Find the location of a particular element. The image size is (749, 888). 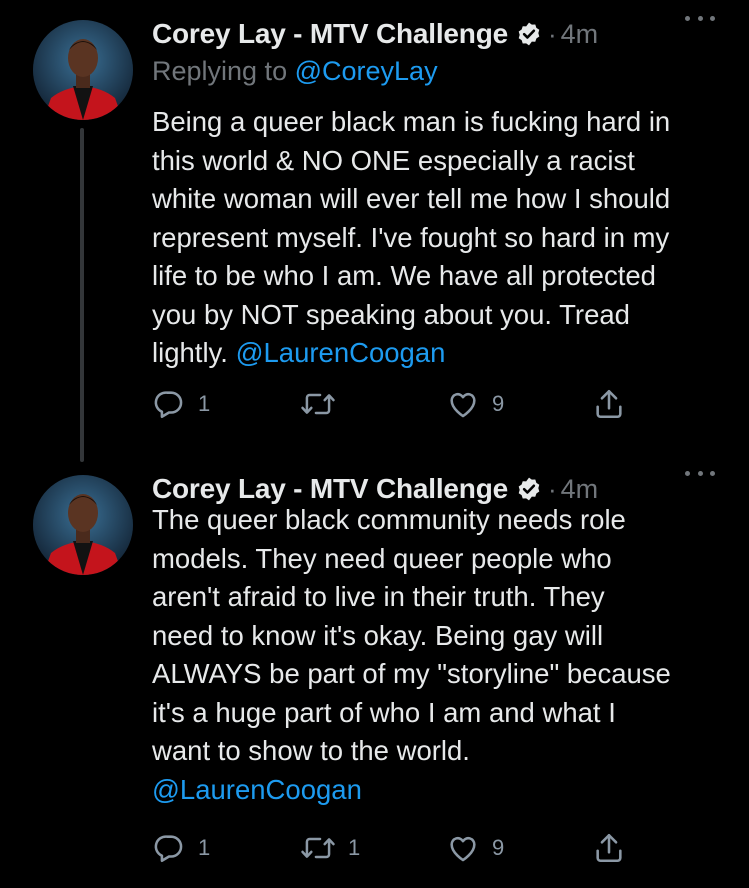

retweet-button: 1 is located at coordinates (330, 848).